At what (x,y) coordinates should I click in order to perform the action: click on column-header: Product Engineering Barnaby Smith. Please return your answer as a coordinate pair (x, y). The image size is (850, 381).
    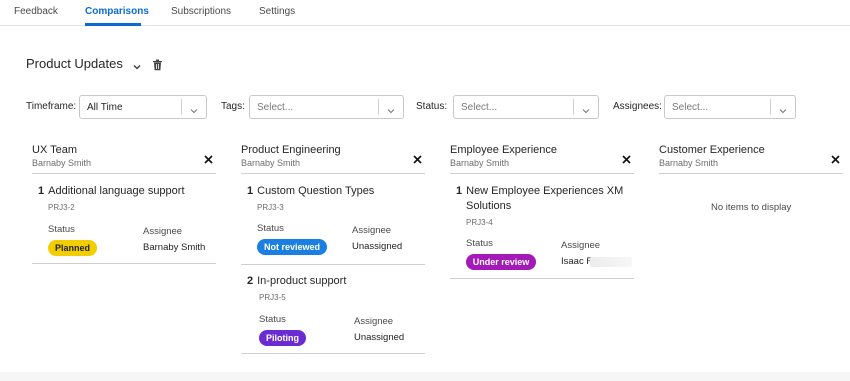
    Looking at the image, I should click on (333, 159).